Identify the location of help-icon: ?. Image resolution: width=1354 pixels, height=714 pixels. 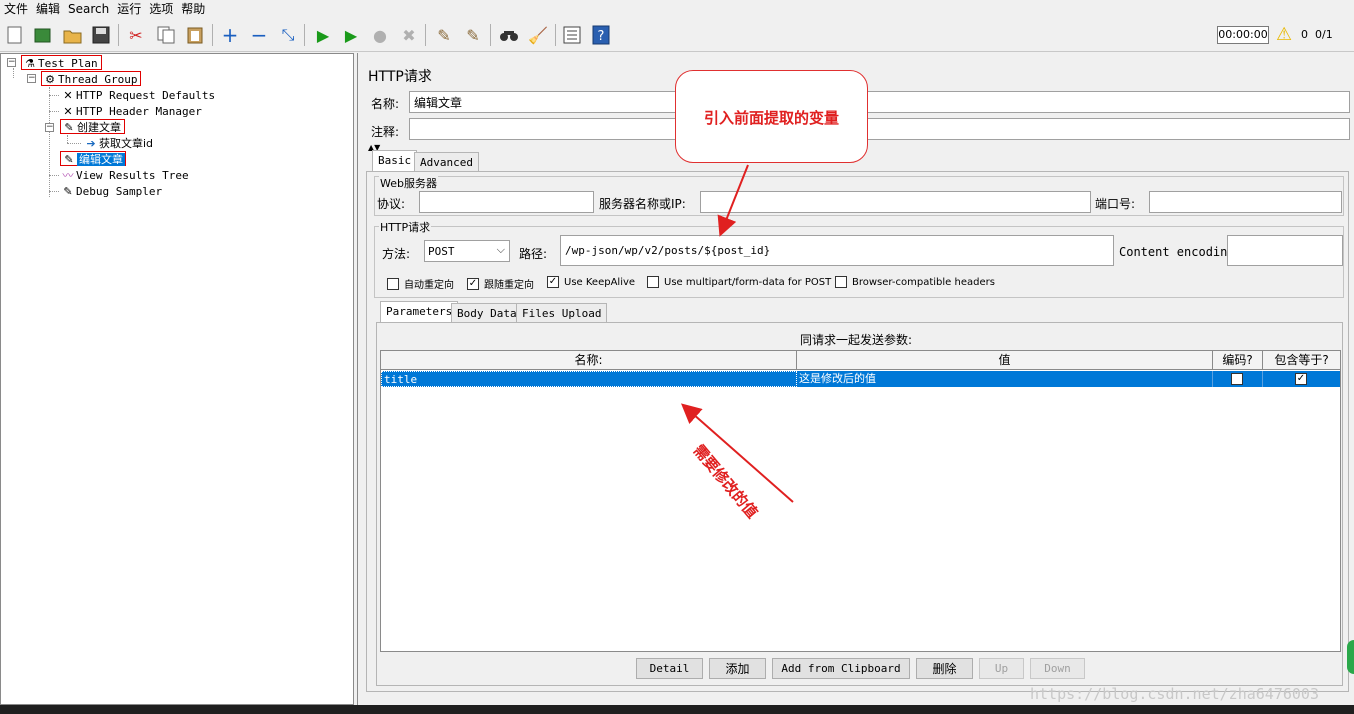
(601, 35).